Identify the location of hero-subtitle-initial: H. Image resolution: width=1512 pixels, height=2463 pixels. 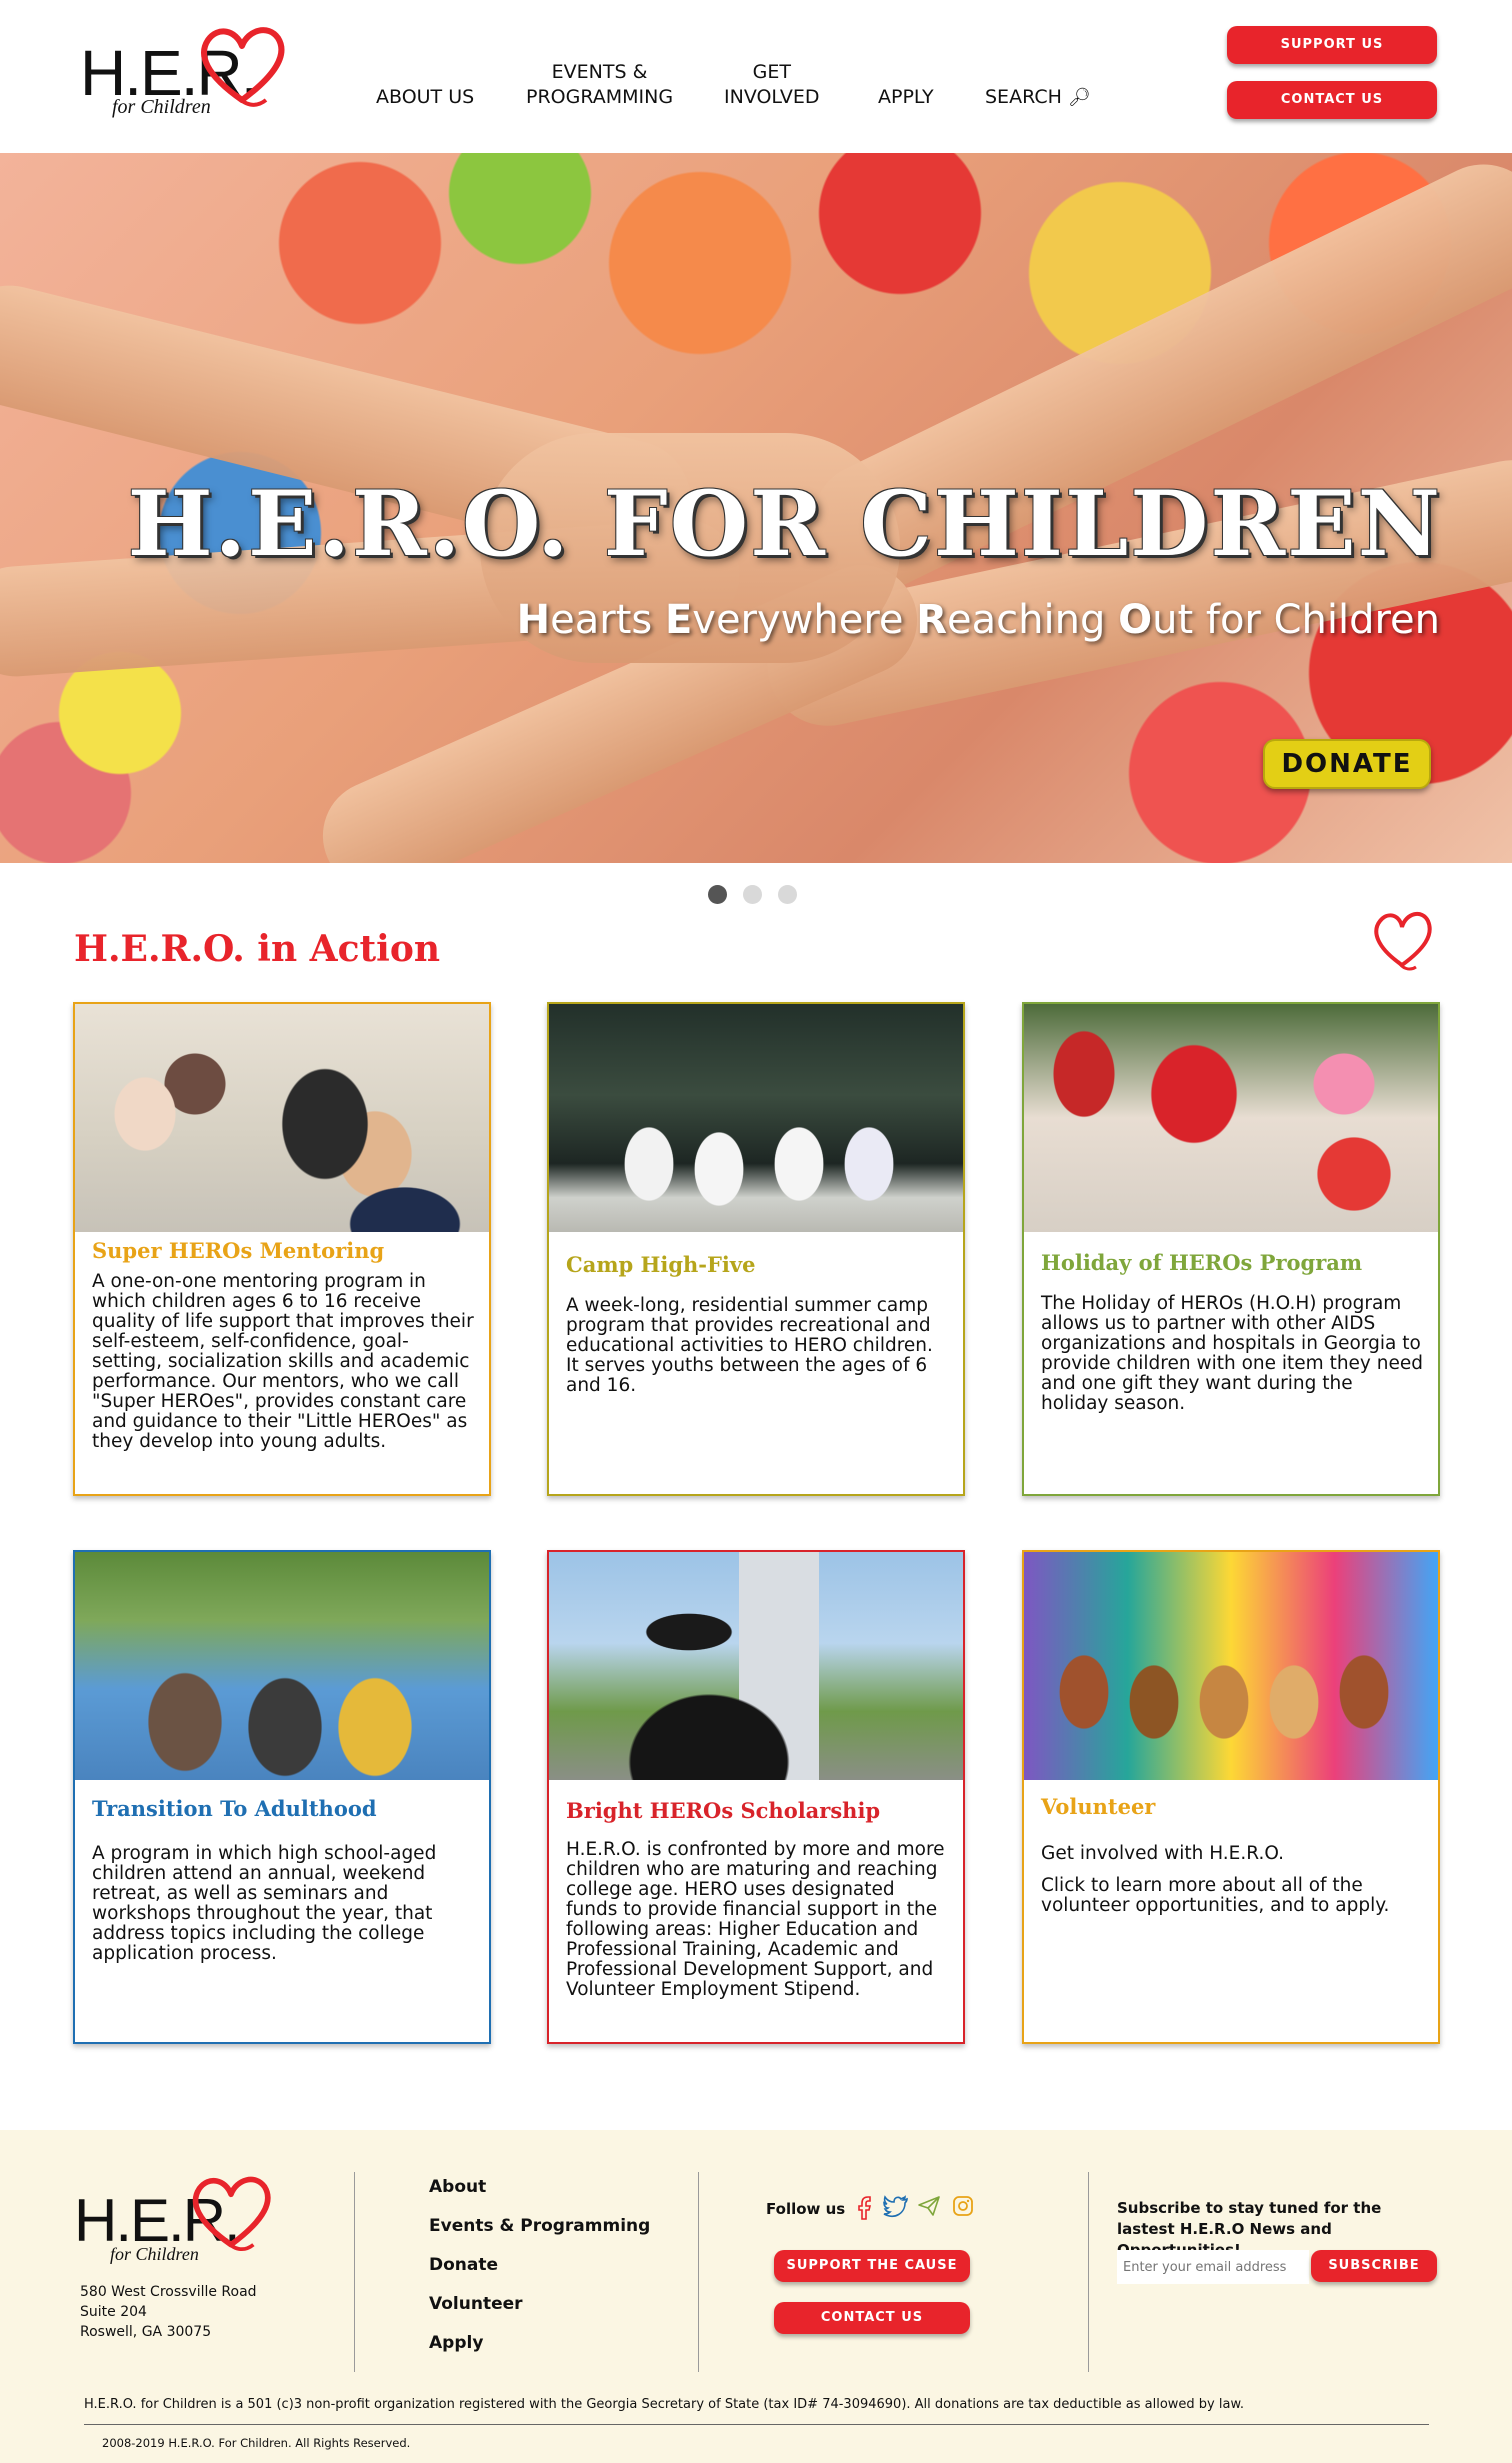
(533, 620).